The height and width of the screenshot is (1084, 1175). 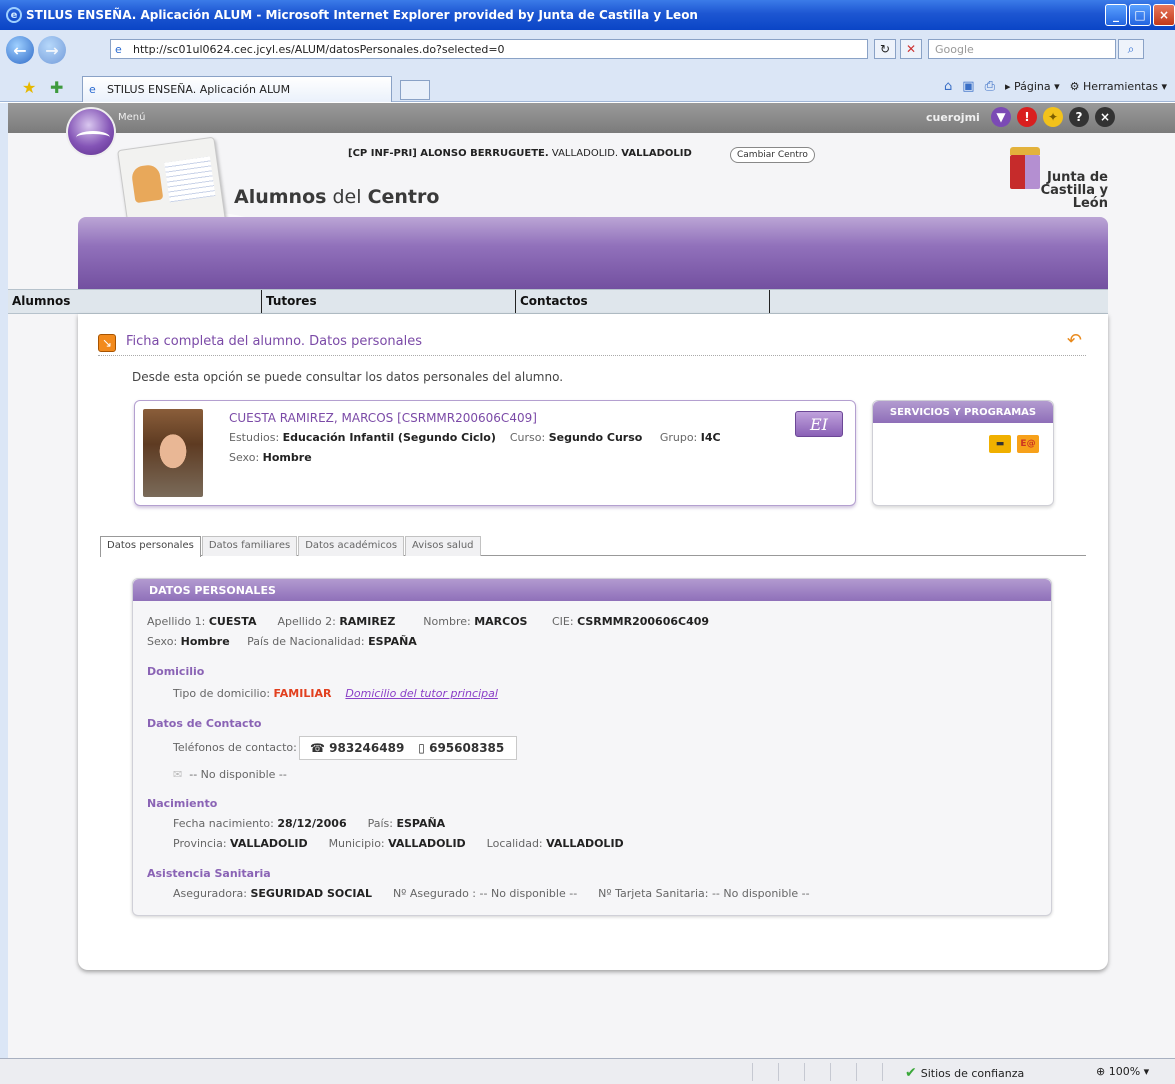 I want to click on forward-button: →, so click(x=52, y=50).